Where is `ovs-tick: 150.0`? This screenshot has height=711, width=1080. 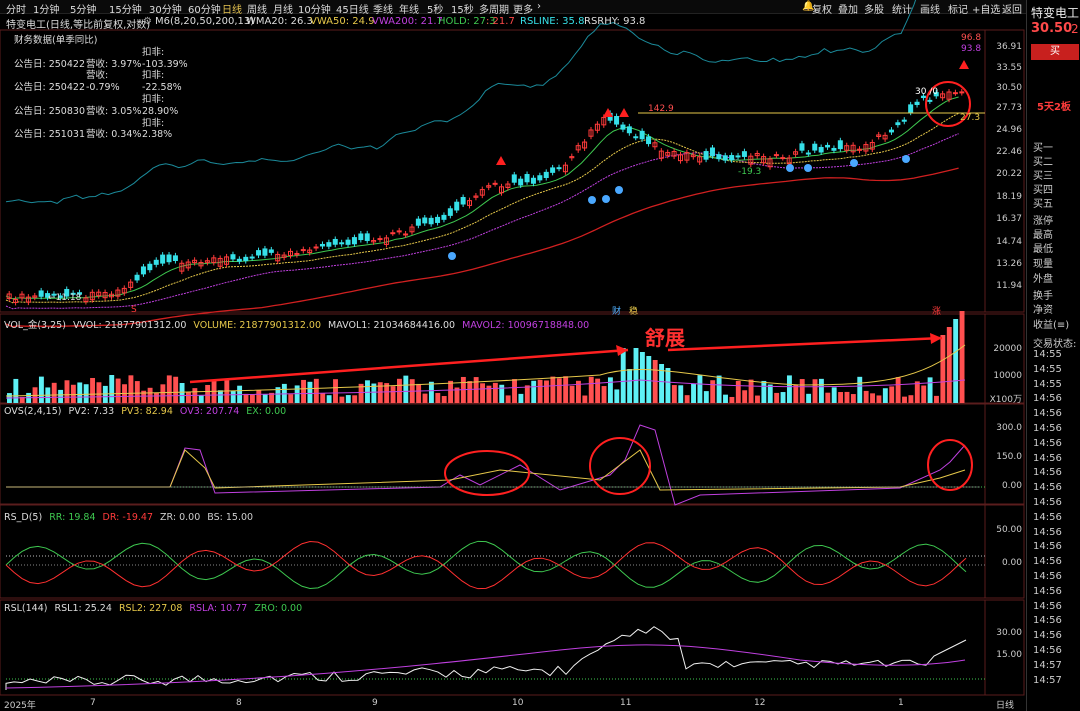
ovs-tick: 150.0 is located at coordinates (1009, 457).